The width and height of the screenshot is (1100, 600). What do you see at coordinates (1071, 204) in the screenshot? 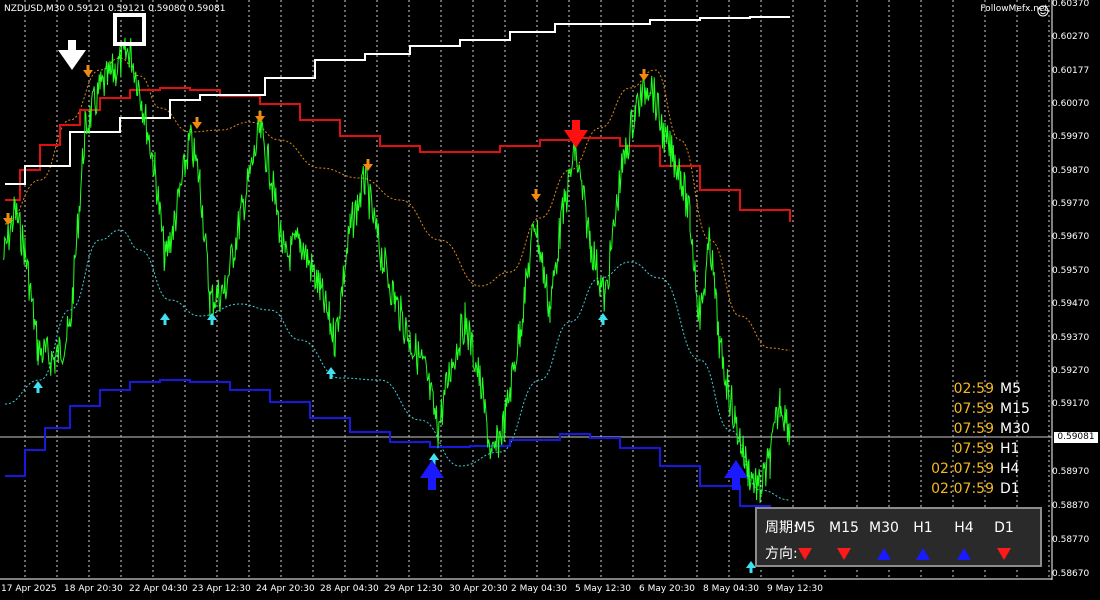
I see `price-axis-label: 0.59770` at bounding box center [1071, 204].